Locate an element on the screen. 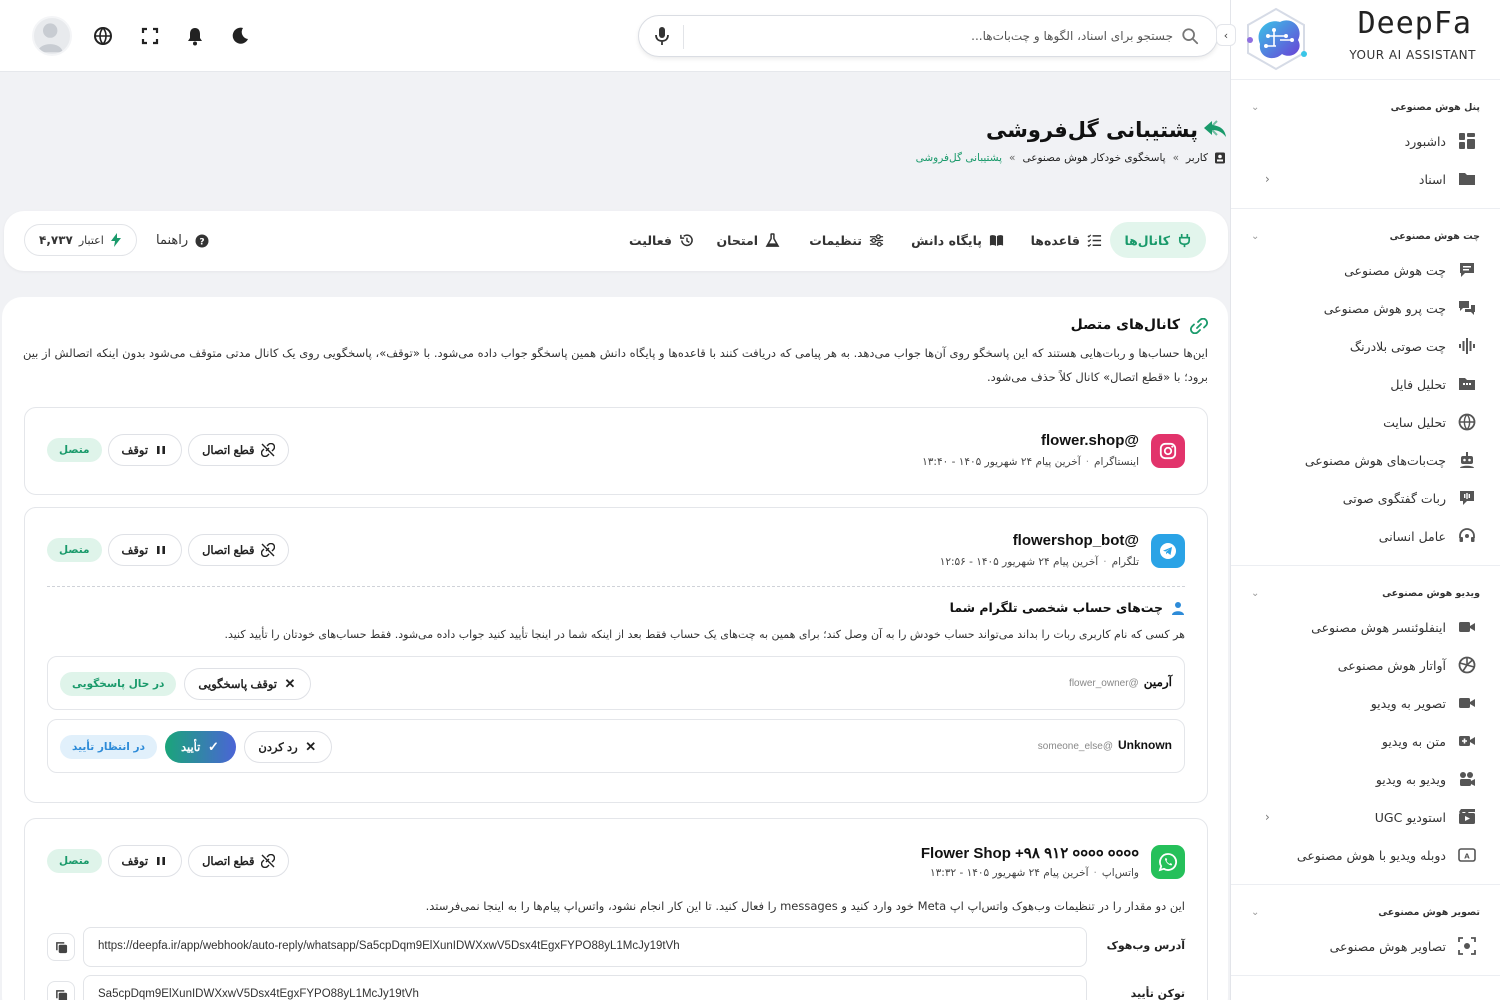 This screenshot has height=1000, width=1500. link-icon is located at coordinates (1199, 326).